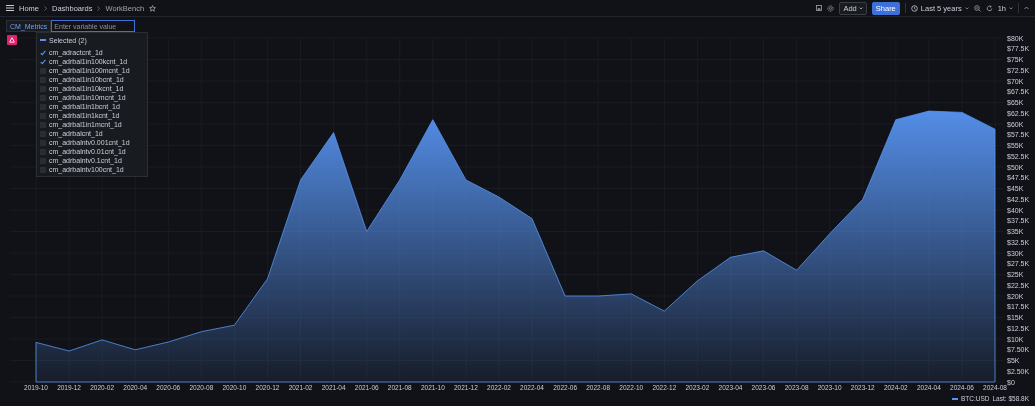 The image size is (1035, 406). What do you see at coordinates (1026, 8) in the screenshot?
I see `chevron-up-icon` at bounding box center [1026, 8].